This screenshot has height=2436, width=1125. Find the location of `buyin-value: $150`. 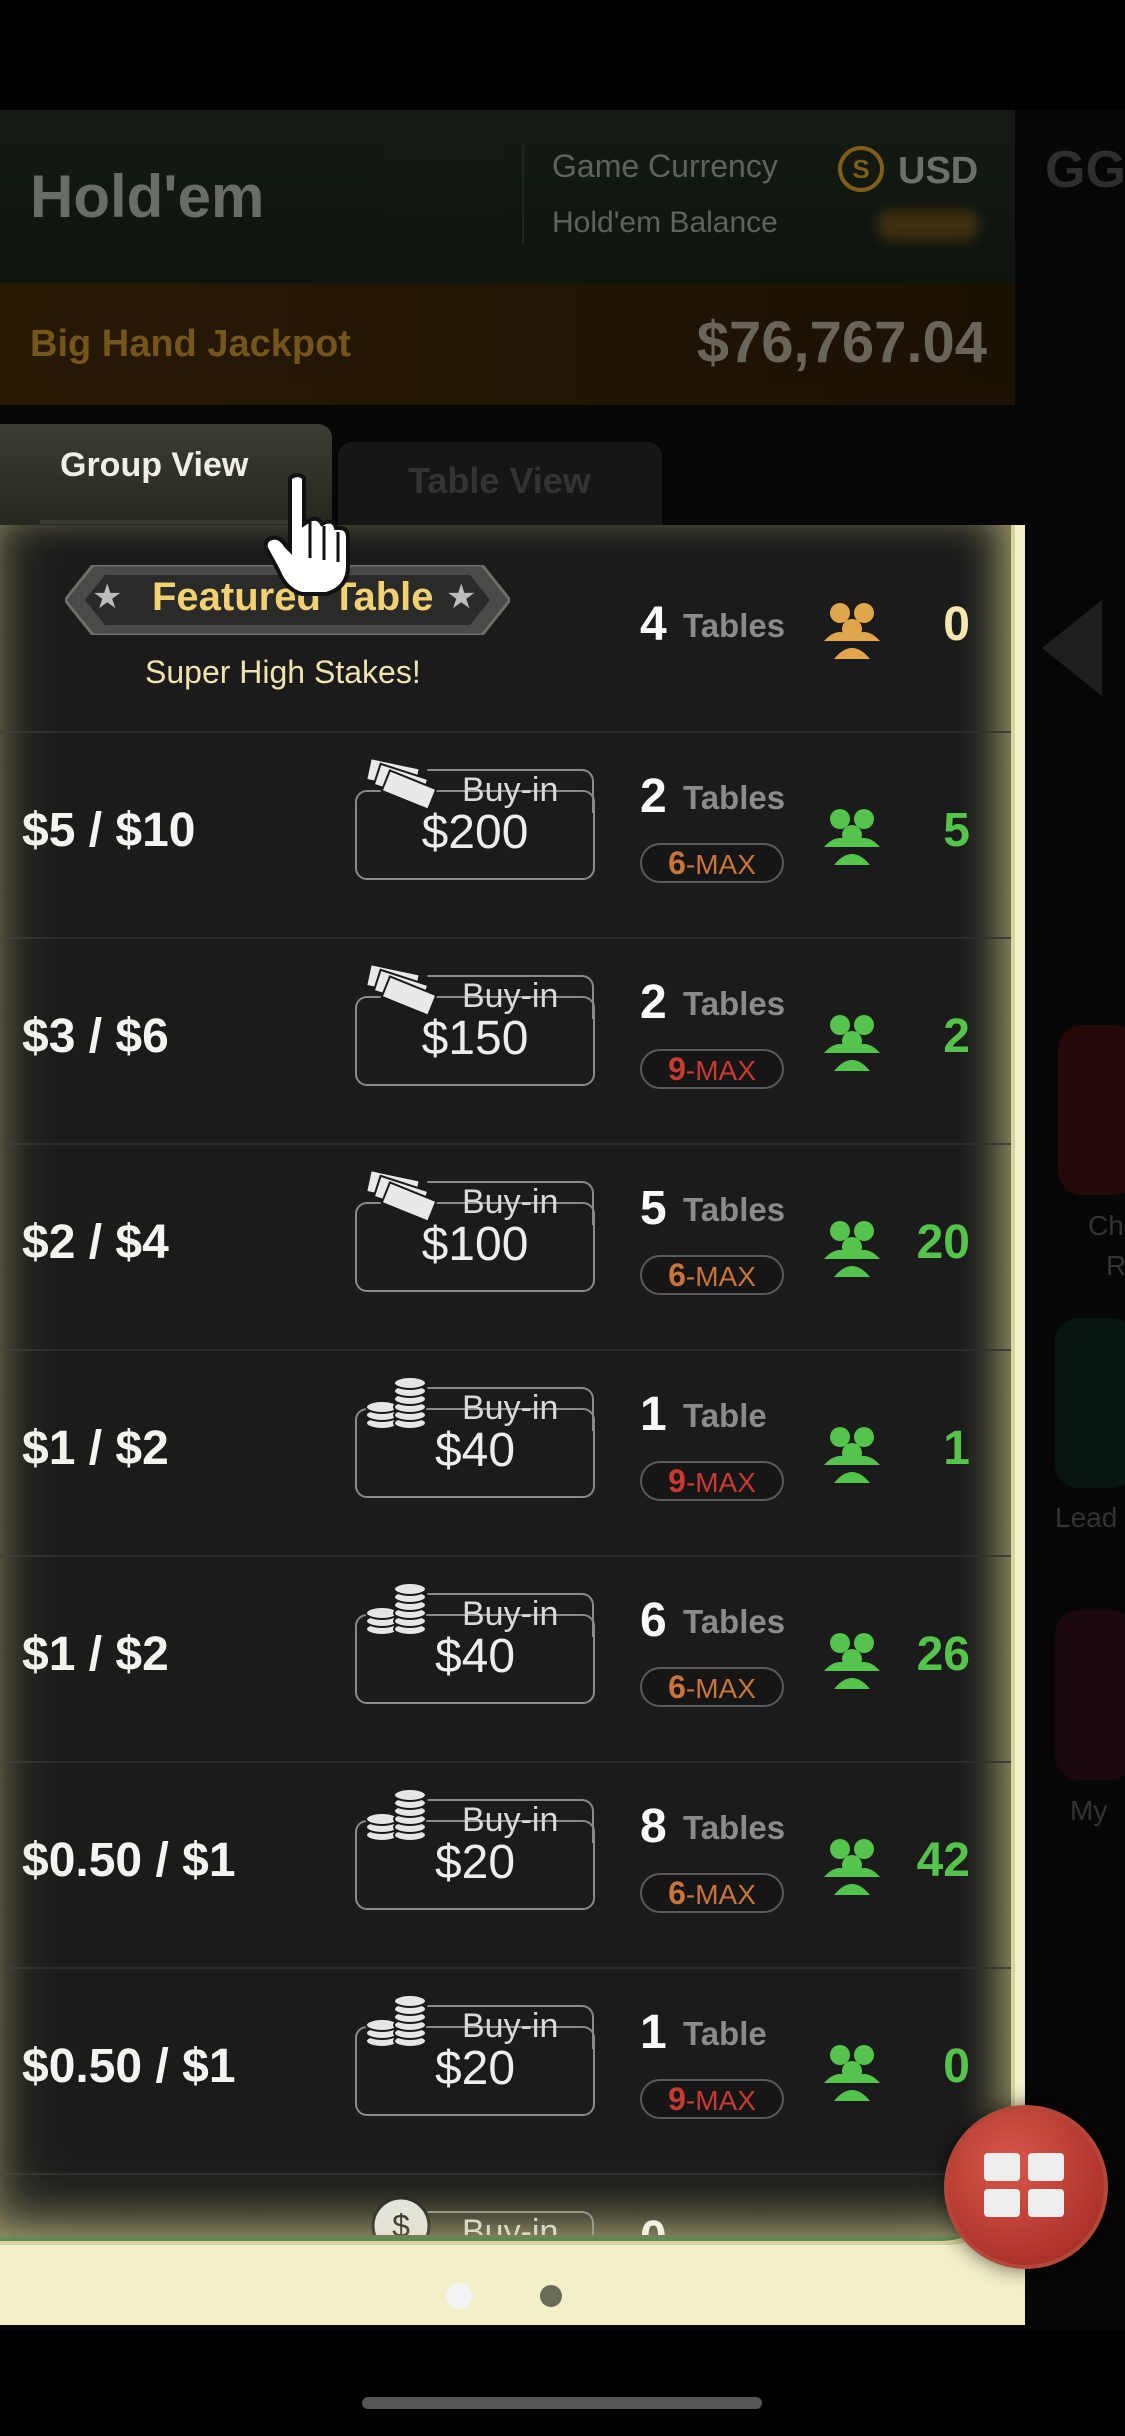

buyin-value: $150 is located at coordinates (475, 1038).